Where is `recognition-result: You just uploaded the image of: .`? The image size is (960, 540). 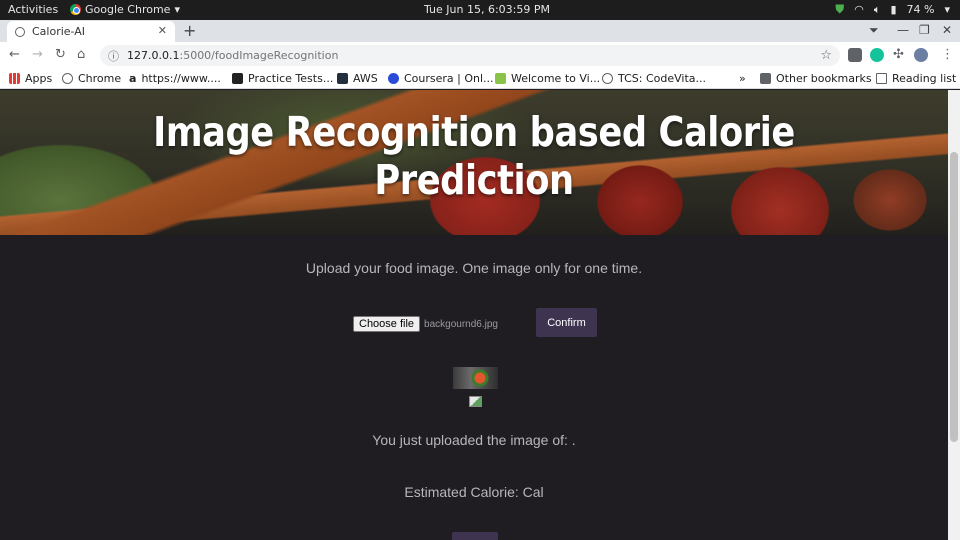 recognition-result: You just uploaded the image of: . is located at coordinates (474, 440).